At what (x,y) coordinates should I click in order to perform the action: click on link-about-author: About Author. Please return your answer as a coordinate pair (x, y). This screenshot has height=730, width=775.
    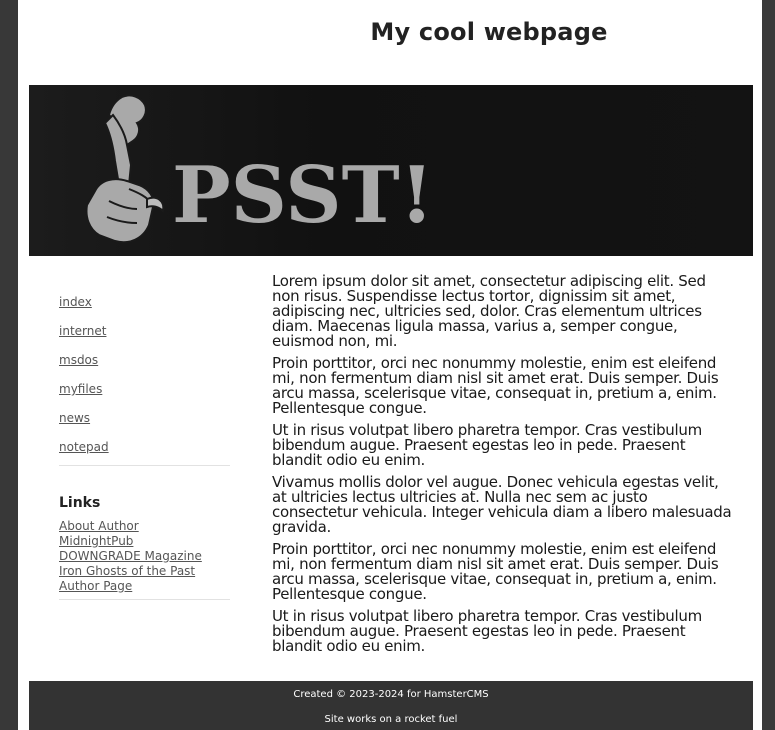
    Looking at the image, I should click on (144, 526).